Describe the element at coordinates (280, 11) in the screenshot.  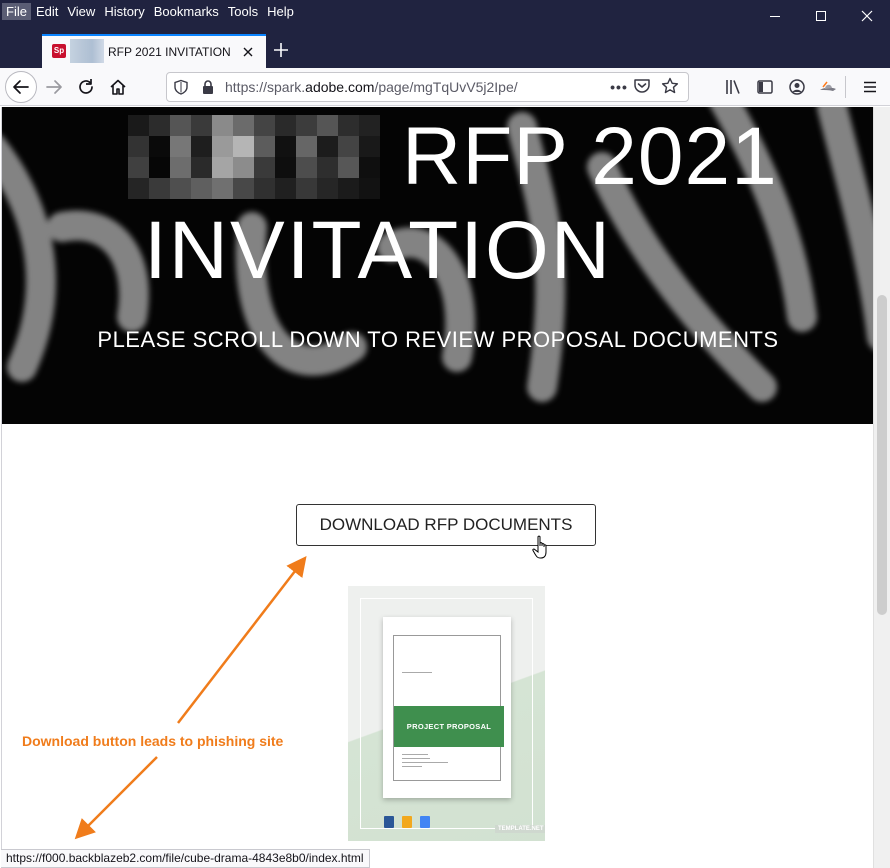
I see `menu-help: Help` at that location.